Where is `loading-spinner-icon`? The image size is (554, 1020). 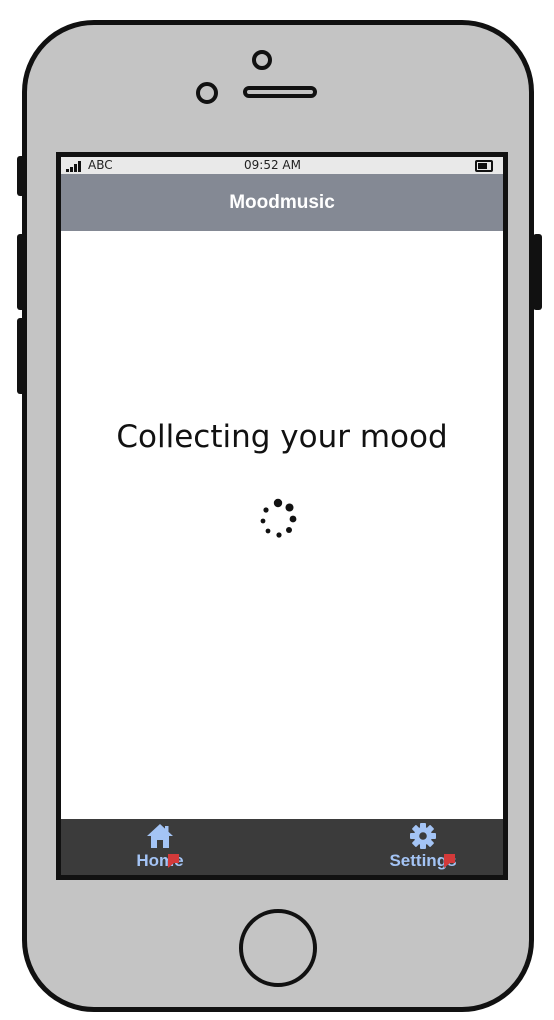 loading-spinner-icon is located at coordinates (278, 518).